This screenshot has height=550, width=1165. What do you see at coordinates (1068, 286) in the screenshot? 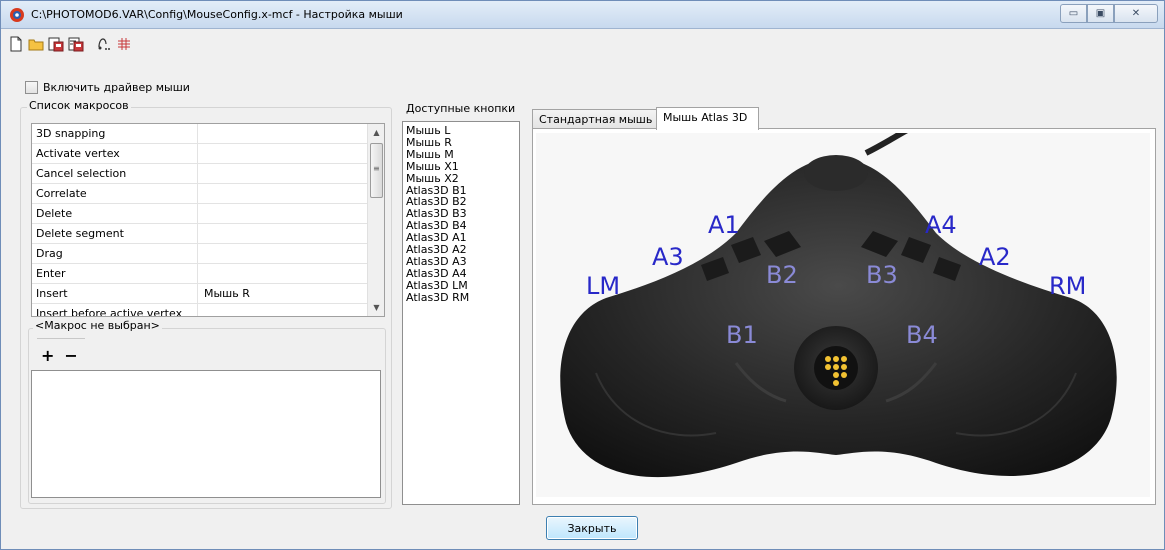
I see `label-rm: RM` at bounding box center [1068, 286].